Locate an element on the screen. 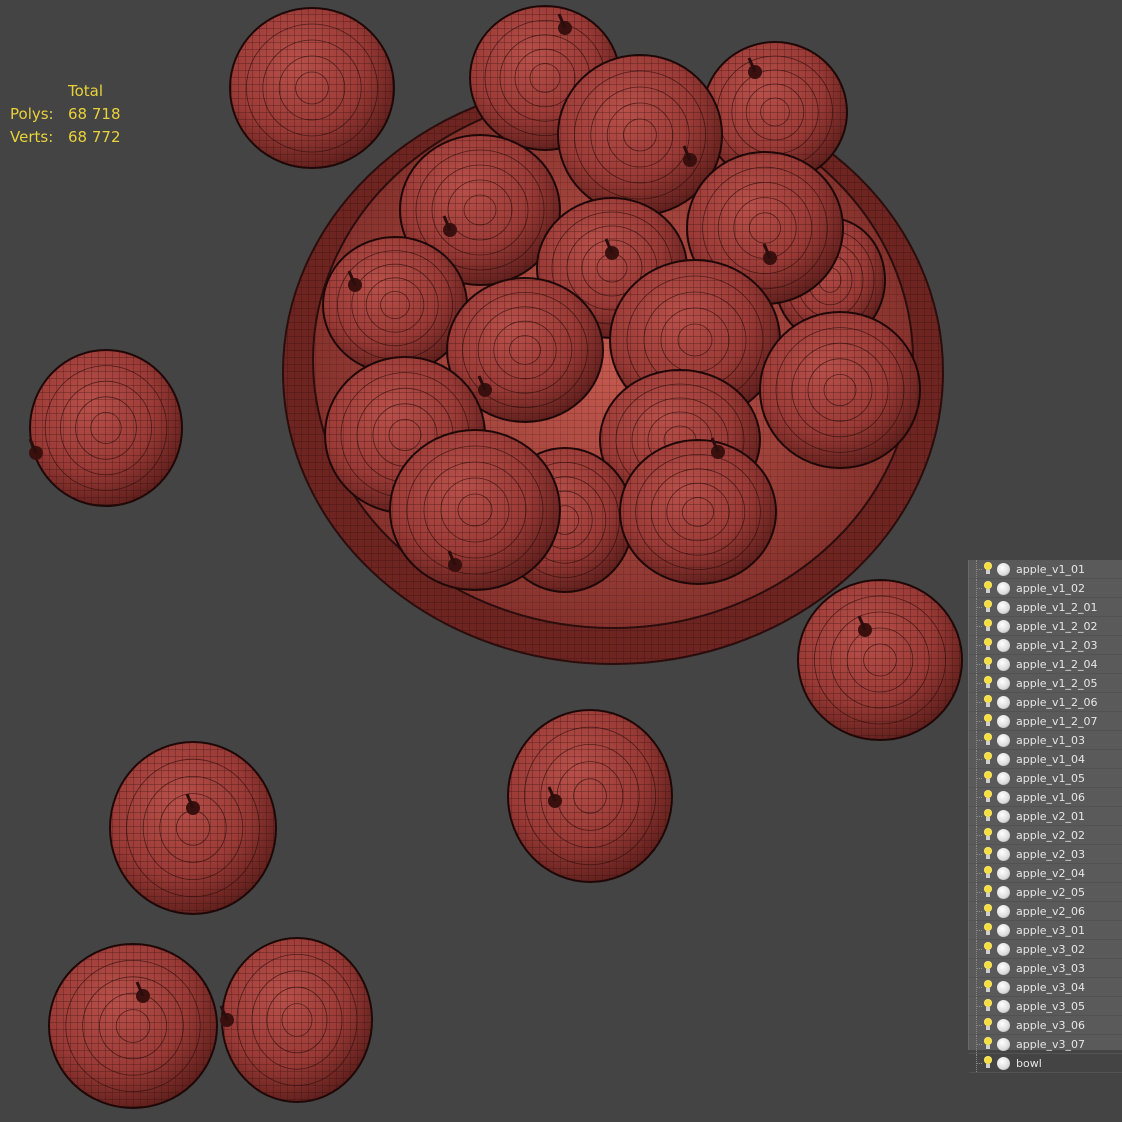  layer-item: apple_v3_07 is located at coordinates (1045, 1044).